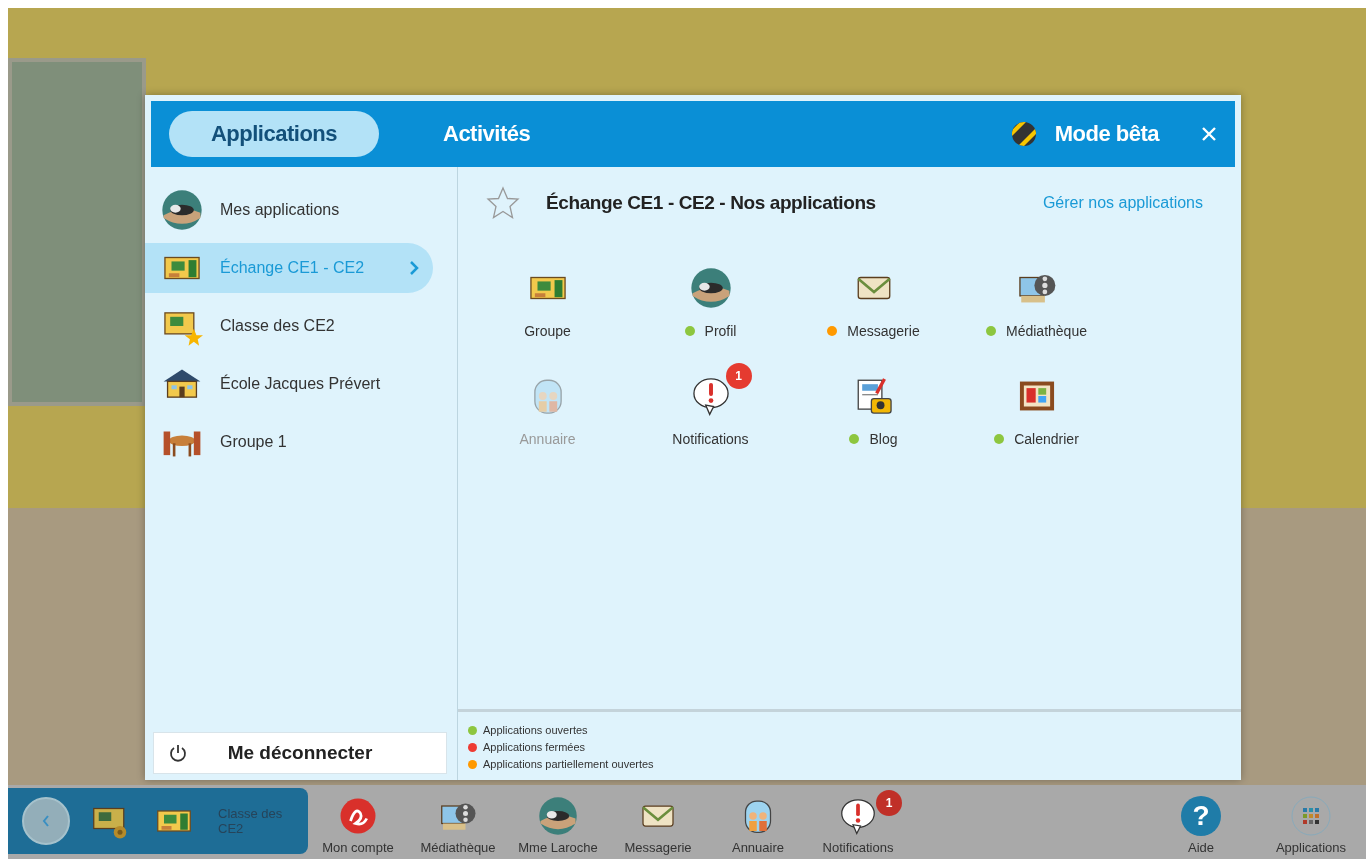  What do you see at coordinates (758, 823) in the screenshot?
I see `taskbar-item: Annuaire` at bounding box center [758, 823].